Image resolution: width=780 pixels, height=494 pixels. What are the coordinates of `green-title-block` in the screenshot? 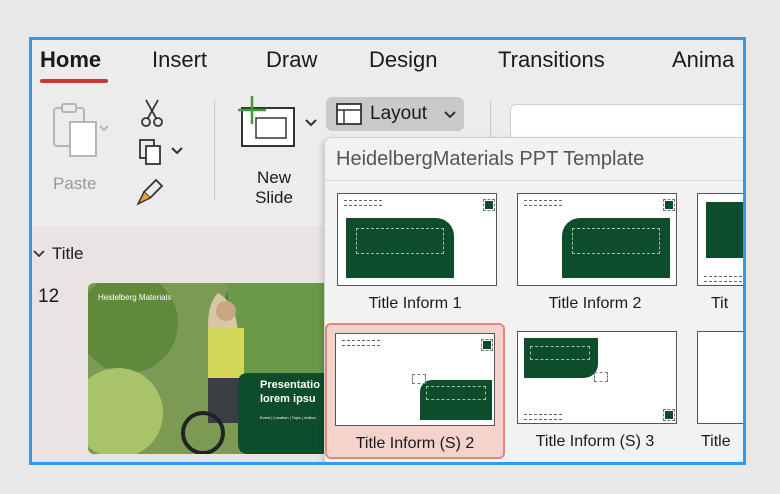 It's located at (724, 230).